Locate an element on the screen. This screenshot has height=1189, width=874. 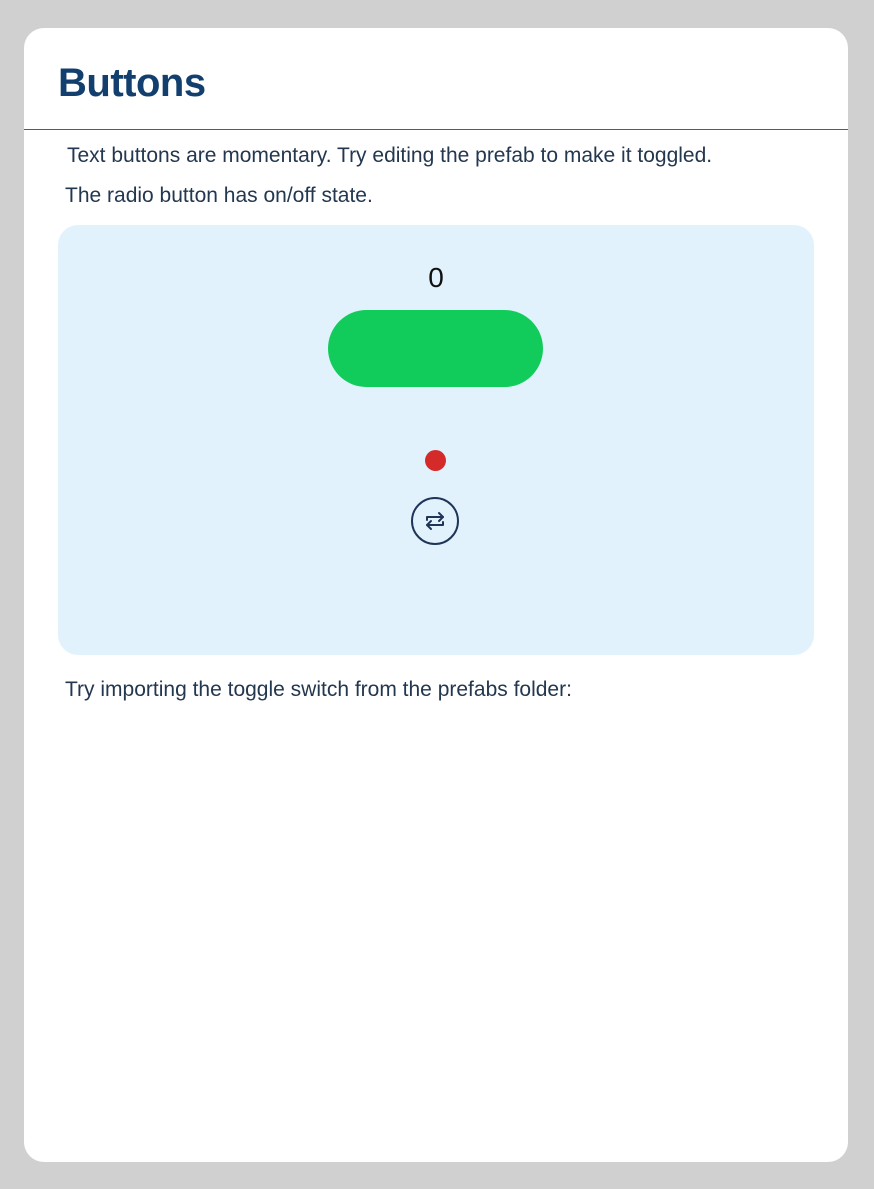
radio-button is located at coordinates (435, 460).